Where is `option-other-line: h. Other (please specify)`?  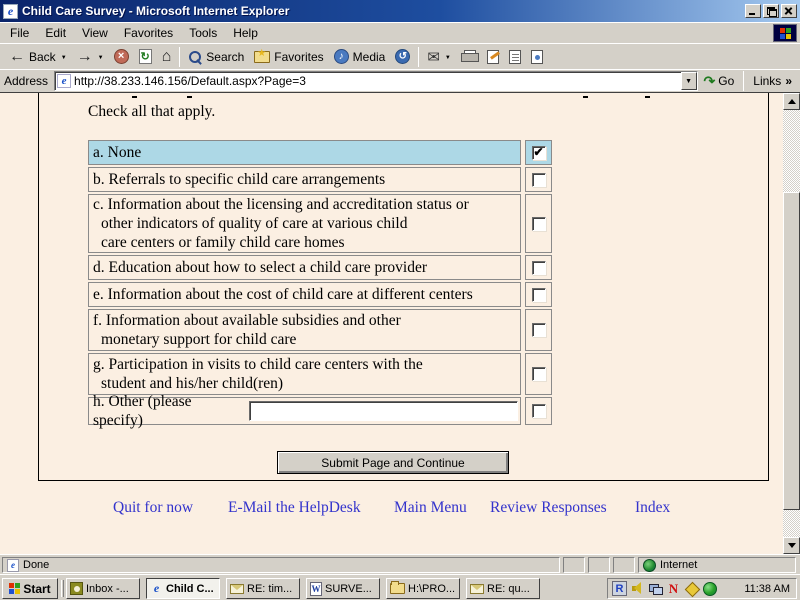
option-other-line: h. Other (please specify) is located at coordinates (306, 411).